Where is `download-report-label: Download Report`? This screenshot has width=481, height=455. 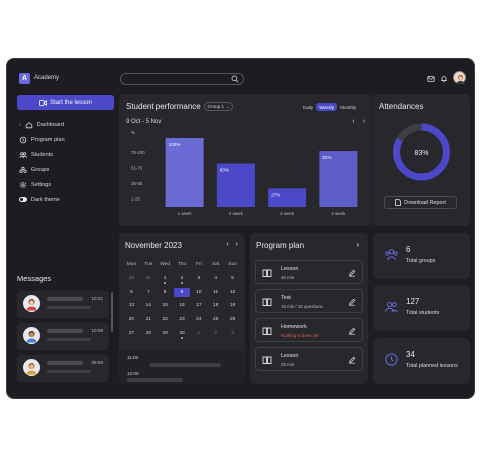 download-report-label: Download Report is located at coordinates (425, 202).